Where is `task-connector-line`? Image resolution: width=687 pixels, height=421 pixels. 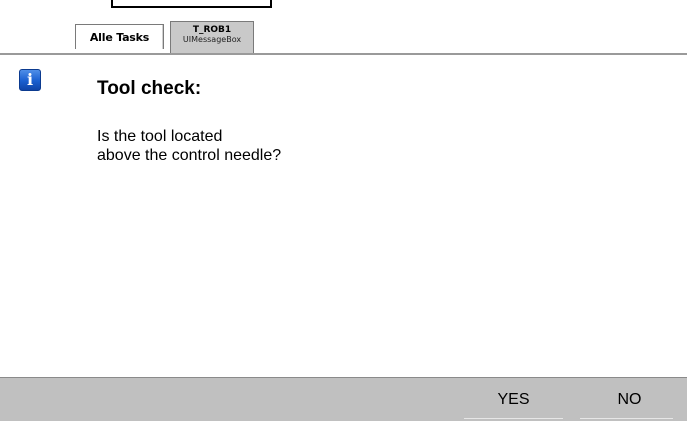
task-connector-line is located at coordinates (191, 4).